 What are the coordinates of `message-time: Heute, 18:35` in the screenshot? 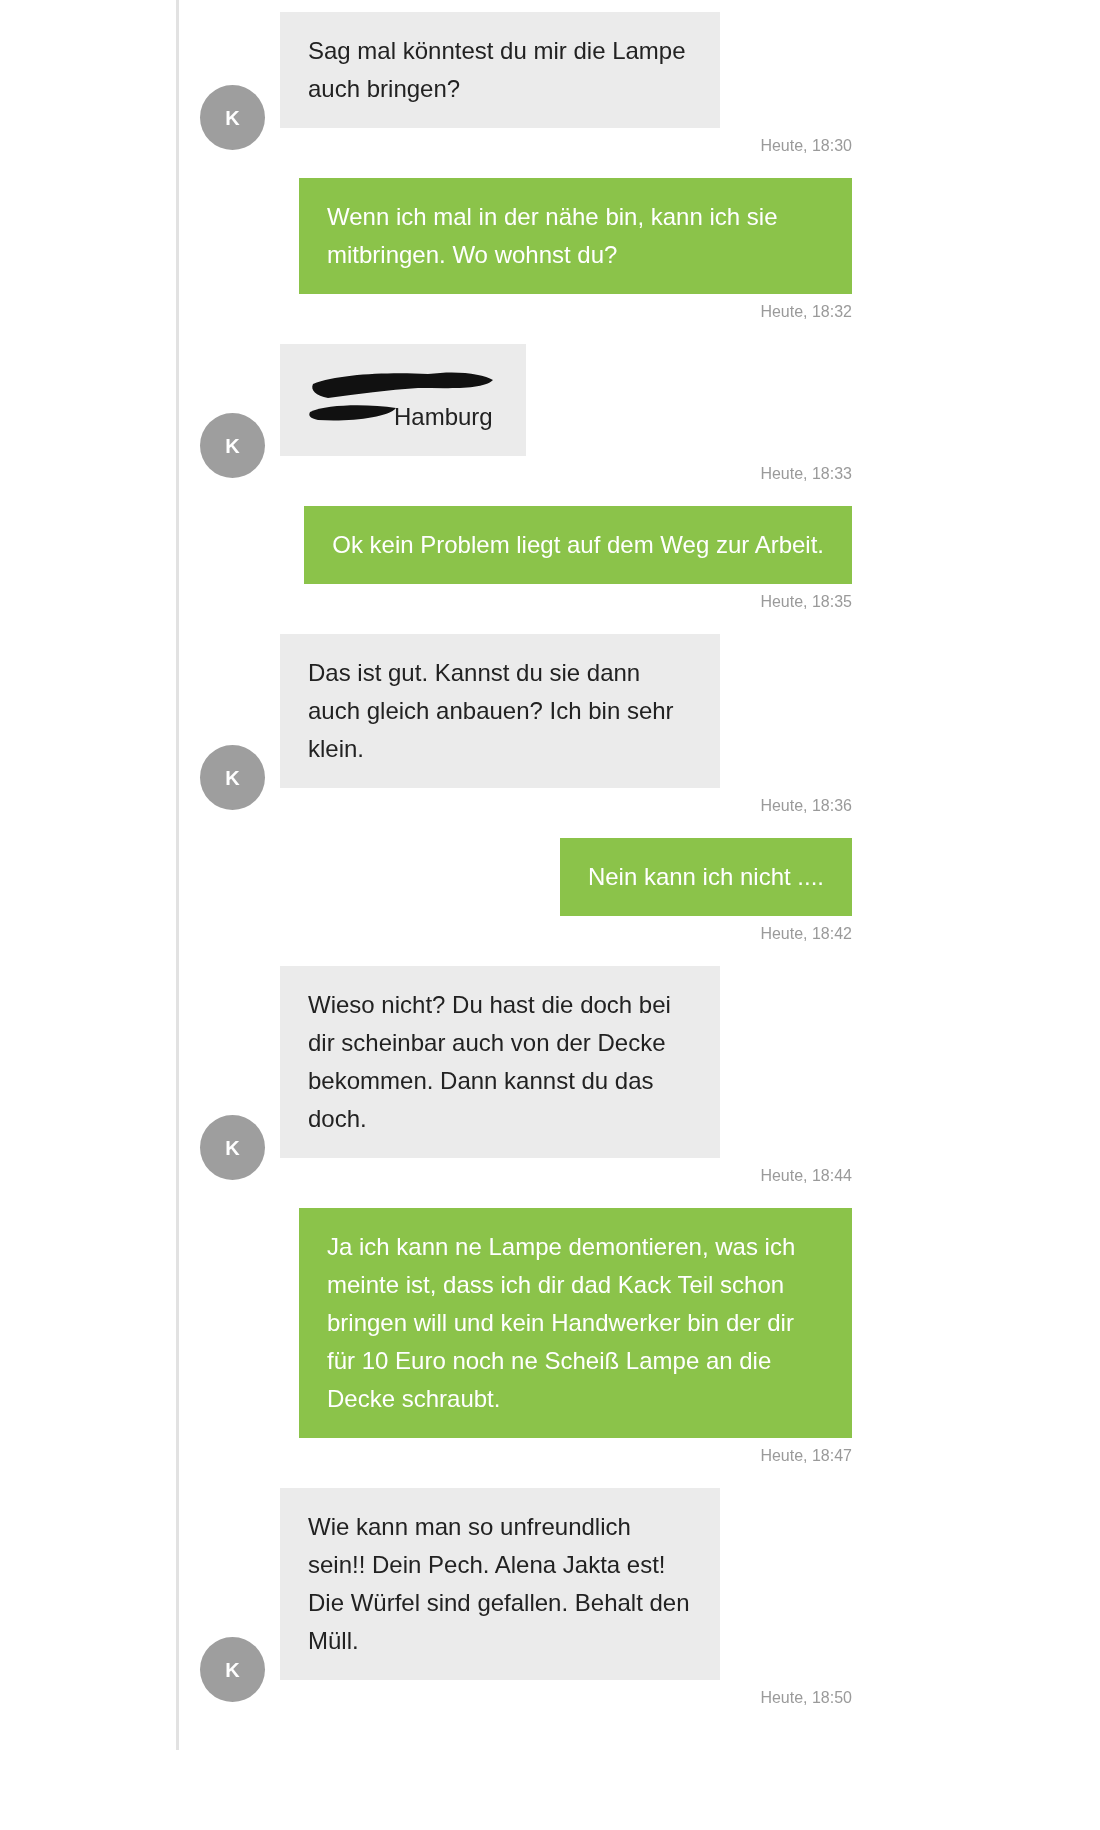 It's located at (806, 602).